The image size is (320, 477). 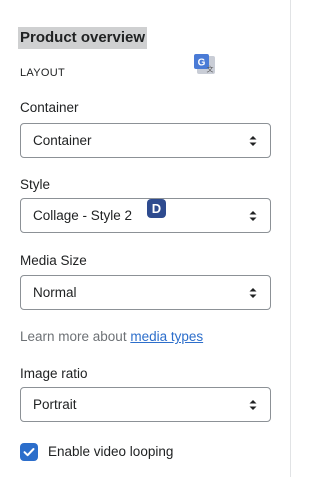 What do you see at coordinates (49, 107) in the screenshot?
I see `container-label: Container` at bounding box center [49, 107].